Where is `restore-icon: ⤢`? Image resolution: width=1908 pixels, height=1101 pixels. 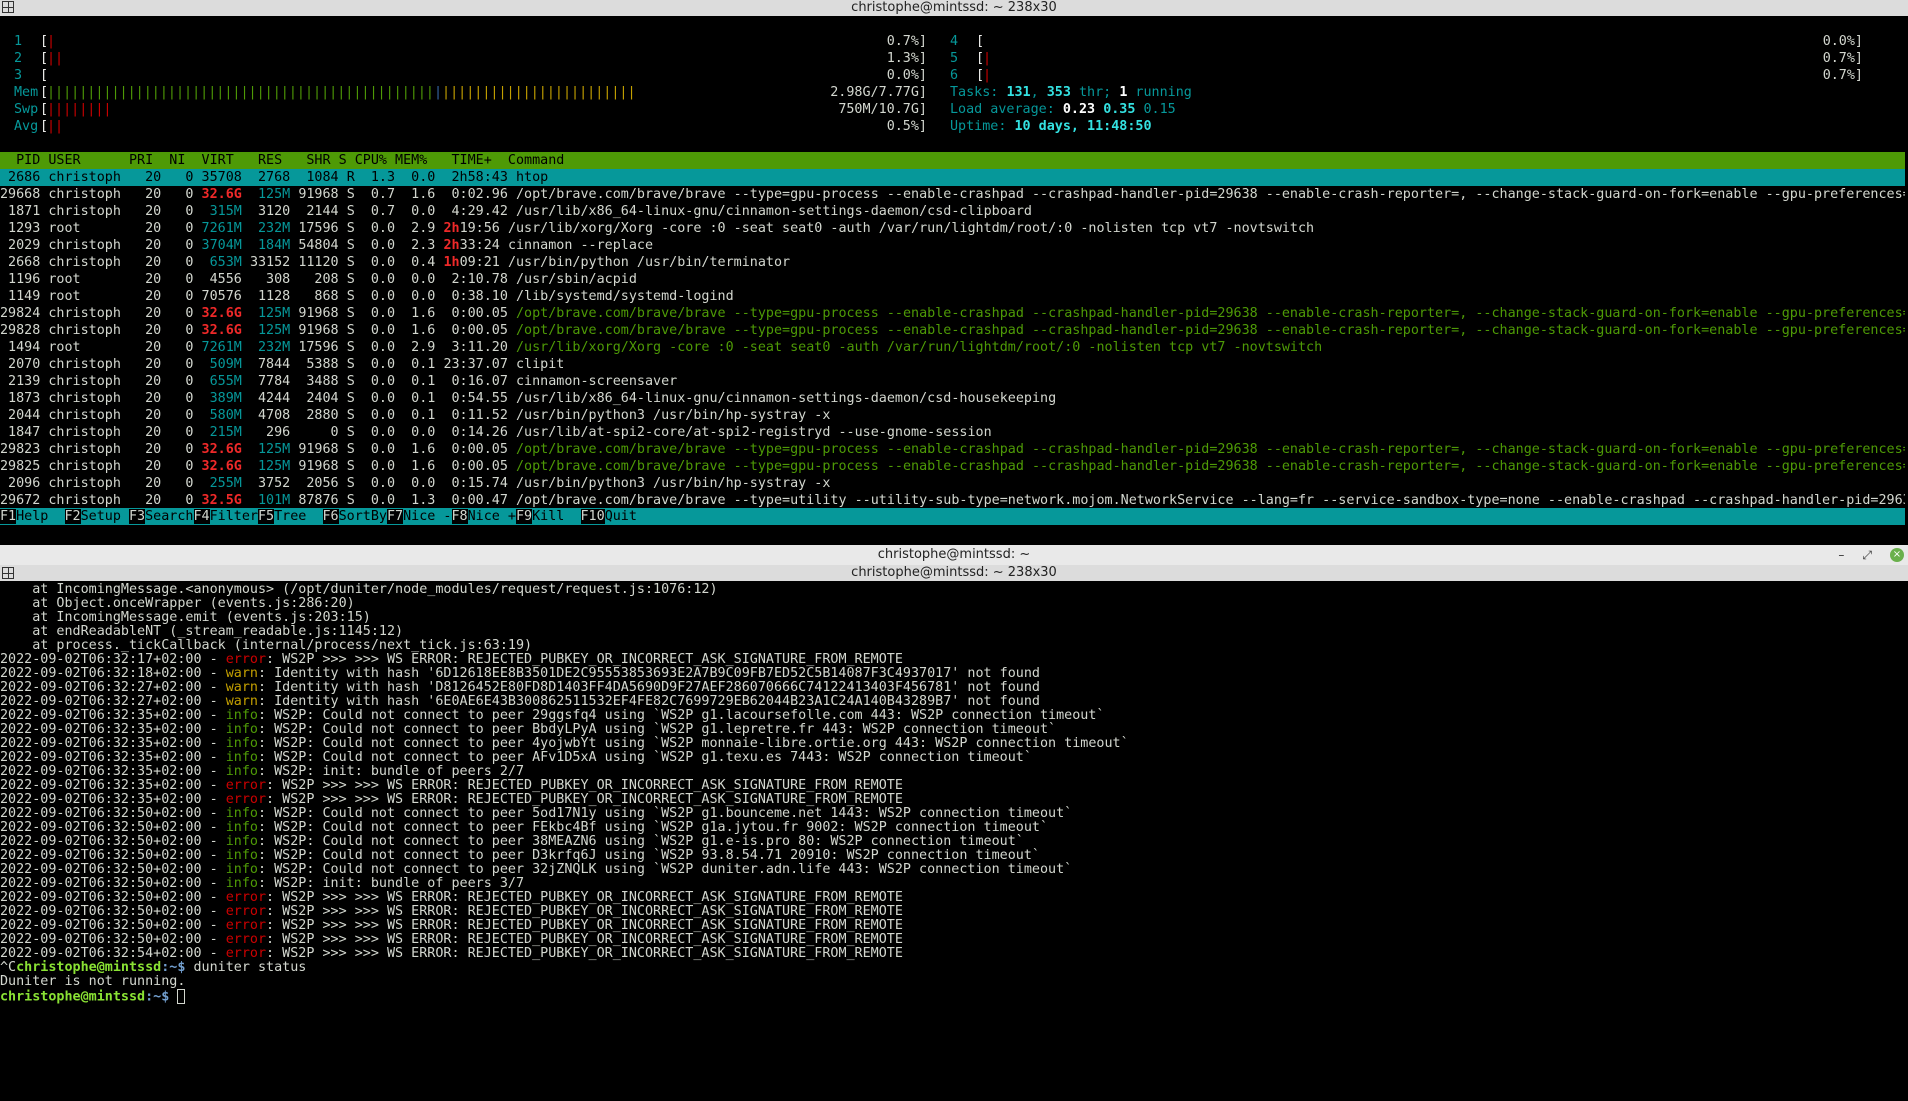 restore-icon: ⤢ is located at coordinates (1867, 555).